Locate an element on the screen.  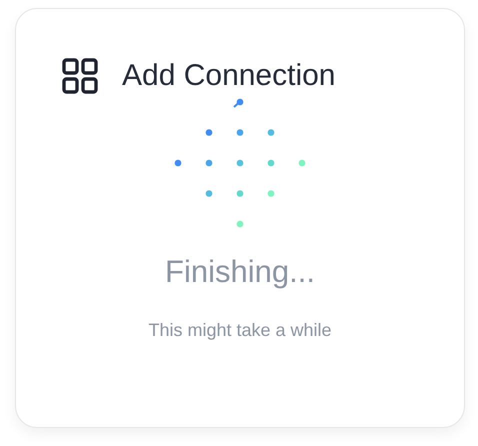
grid-icon is located at coordinates (80, 76).